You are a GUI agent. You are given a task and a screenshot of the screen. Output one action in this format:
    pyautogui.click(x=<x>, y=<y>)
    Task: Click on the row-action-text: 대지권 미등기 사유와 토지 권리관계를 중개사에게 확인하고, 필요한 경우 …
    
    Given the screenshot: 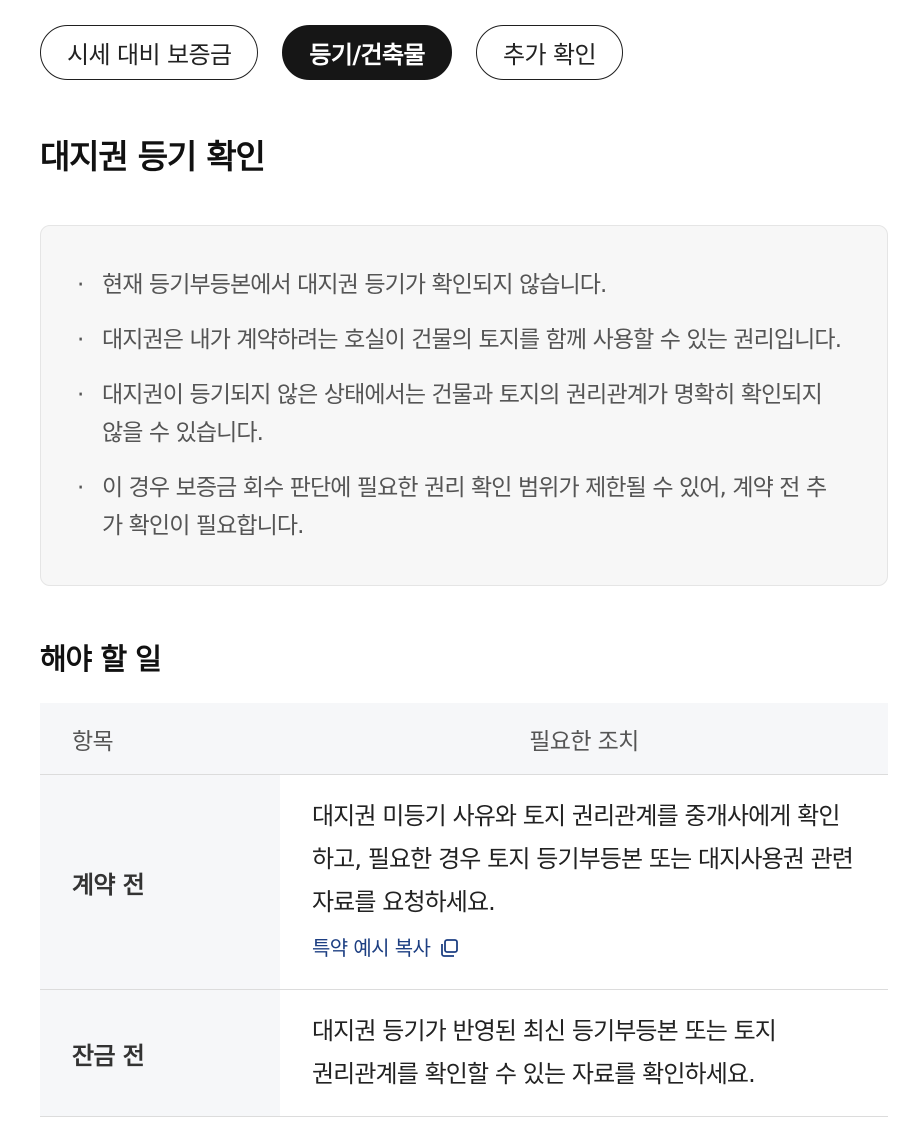 What is the action you would take?
    pyautogui.click(x=583, y=859)
    